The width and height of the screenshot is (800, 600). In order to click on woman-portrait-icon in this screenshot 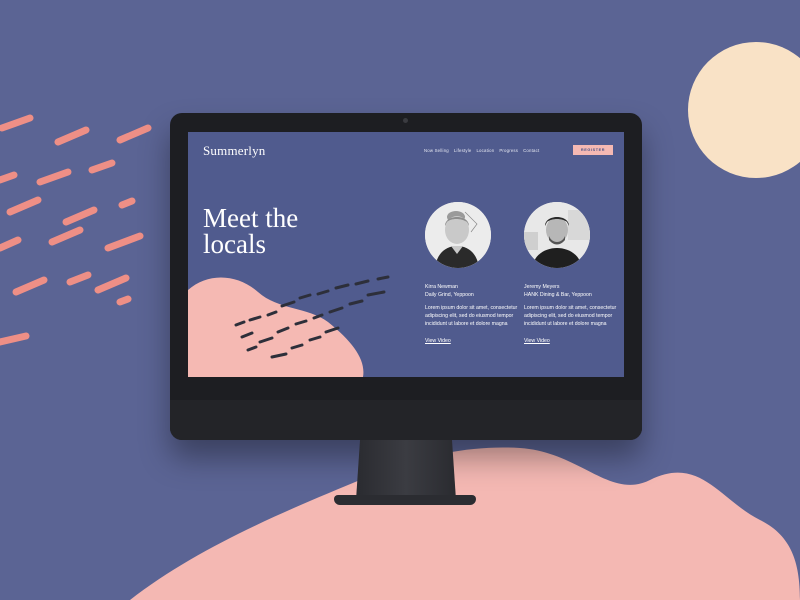, I will do `click(458, 235)`.